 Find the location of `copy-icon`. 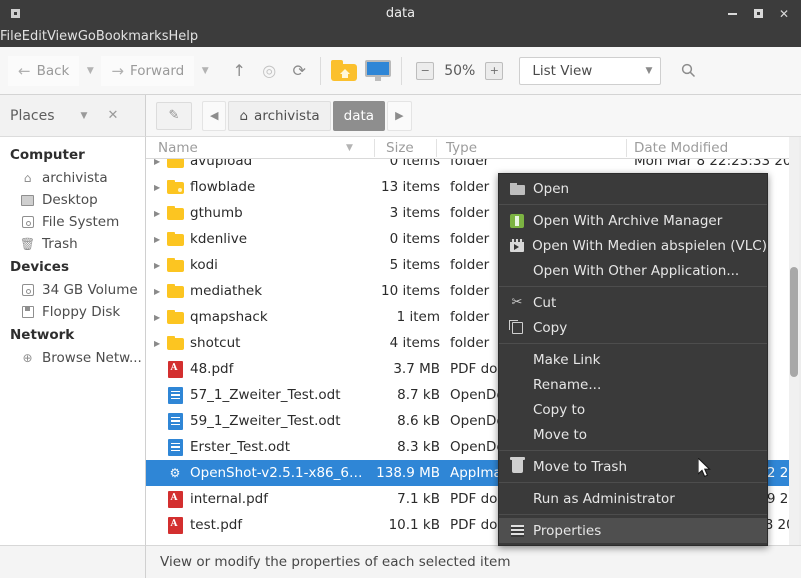

copy-icon is located at coordinates (517, 328).